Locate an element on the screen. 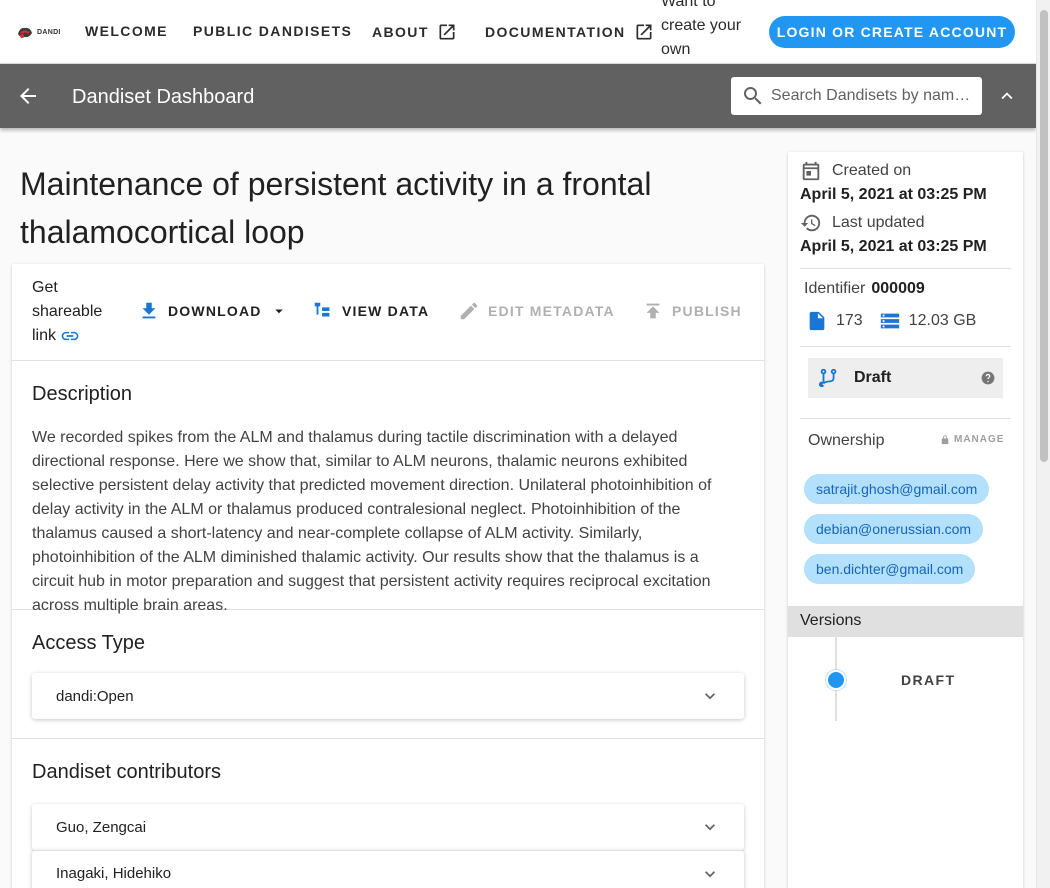 The height and width of the screenshot is (888, 1050). nav-public-dandisets: PUBLIC DANDISETS is located at coordinates (272, 31).